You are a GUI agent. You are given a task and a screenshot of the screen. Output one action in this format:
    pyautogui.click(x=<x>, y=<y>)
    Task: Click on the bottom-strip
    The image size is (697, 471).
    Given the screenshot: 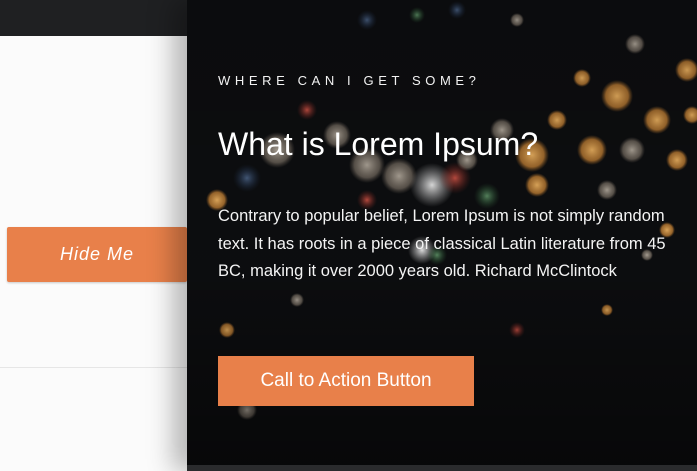 What is the action you would take?
    pyautogui.click(x=442, y=468)
    